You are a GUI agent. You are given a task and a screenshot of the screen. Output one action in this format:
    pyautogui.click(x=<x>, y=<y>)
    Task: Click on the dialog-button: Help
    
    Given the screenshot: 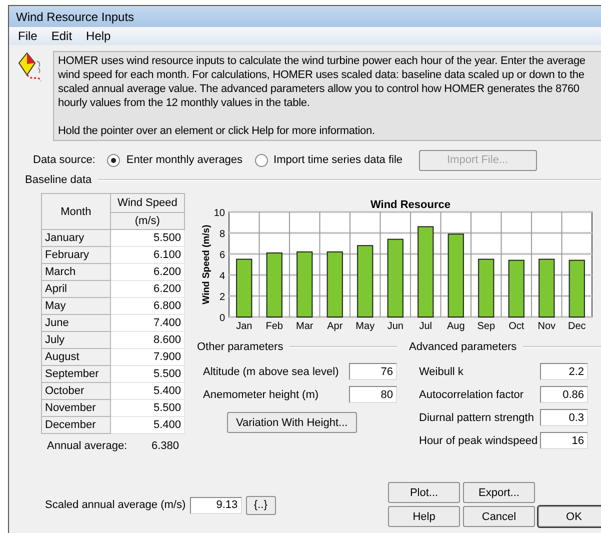 What is the action you would take?
    pyautogui.click(x=424, y=516)
    